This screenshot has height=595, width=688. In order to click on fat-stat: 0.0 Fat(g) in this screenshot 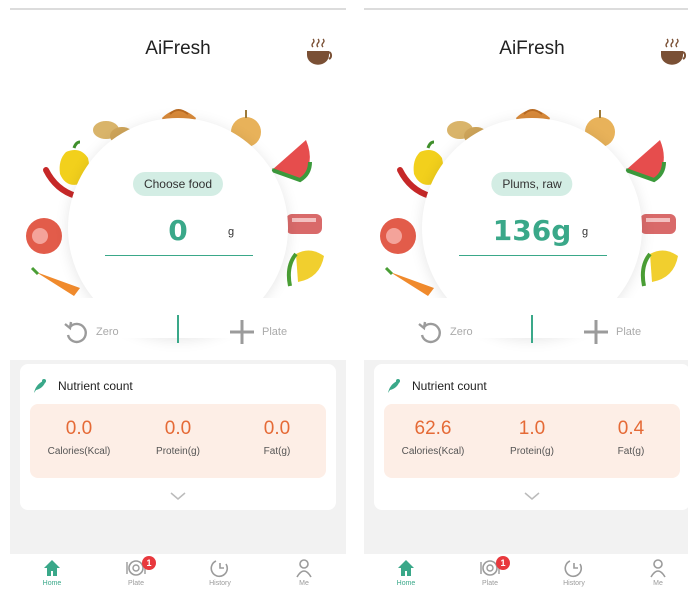, I will do `click(277, 437)`.